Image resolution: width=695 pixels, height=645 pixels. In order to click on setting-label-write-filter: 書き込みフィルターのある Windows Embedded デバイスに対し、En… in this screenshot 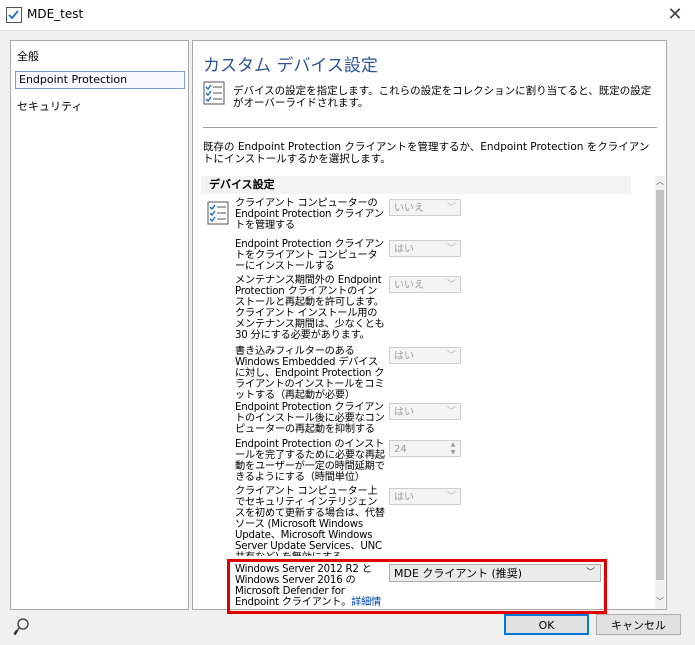, I will do `click(310, 373)`.